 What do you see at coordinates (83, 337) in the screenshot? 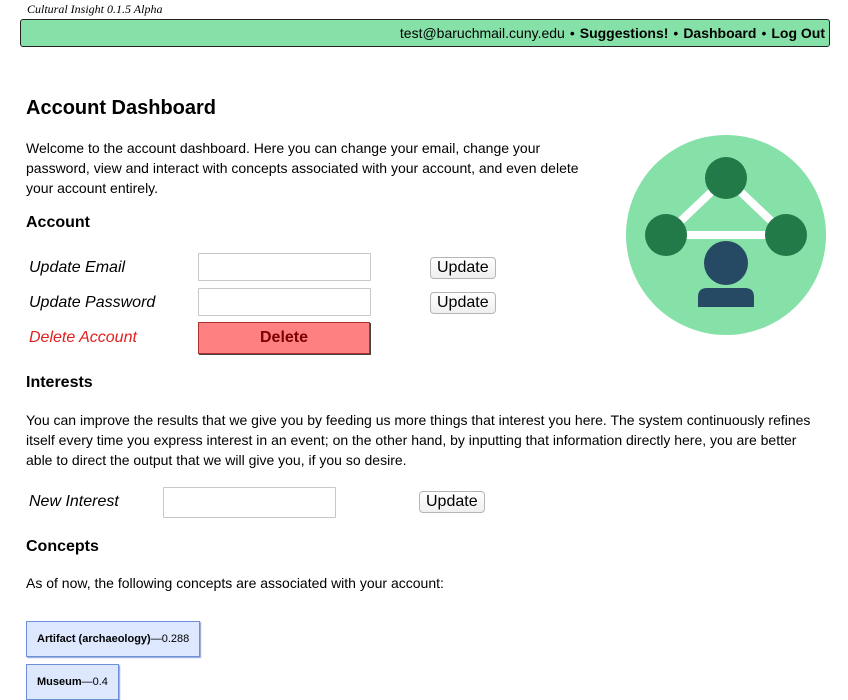
I see `delete-account-label: Delete Account` at bounding box center [83, 337].